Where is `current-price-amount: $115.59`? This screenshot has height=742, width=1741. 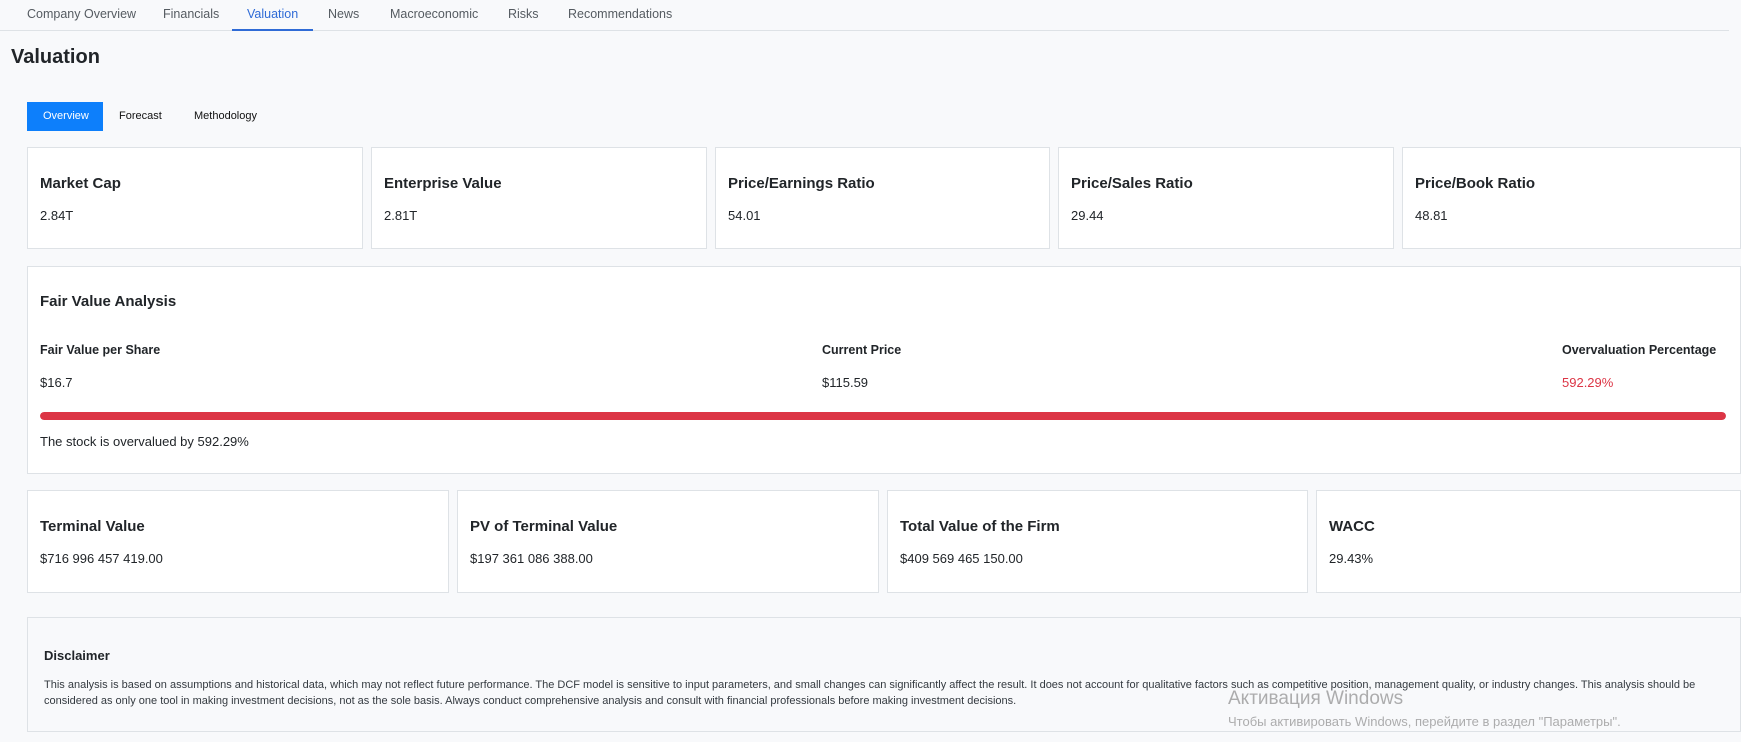 current-price-amount: $115.59 is located at coordinates (845, 382).